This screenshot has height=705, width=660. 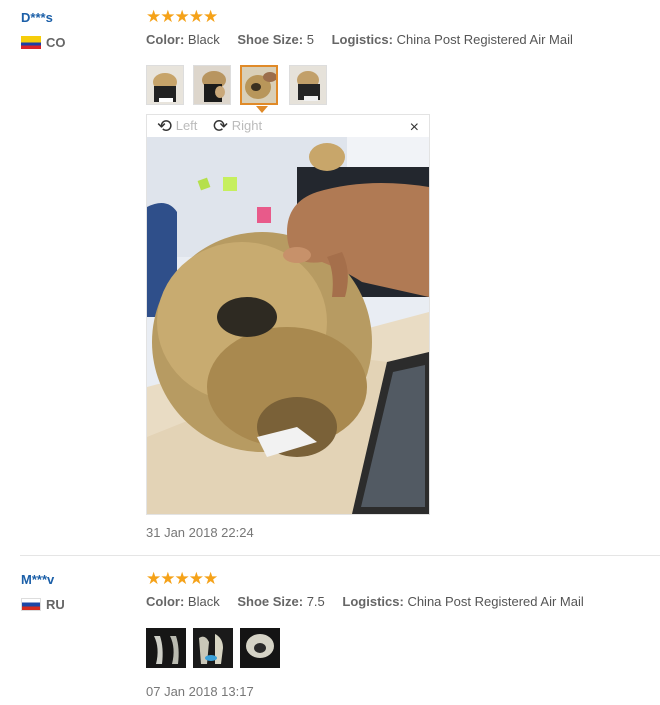 I want to click on order-info: Color: Black Shoe Size: 7.5 Logistics, so click(x=365, y=601).